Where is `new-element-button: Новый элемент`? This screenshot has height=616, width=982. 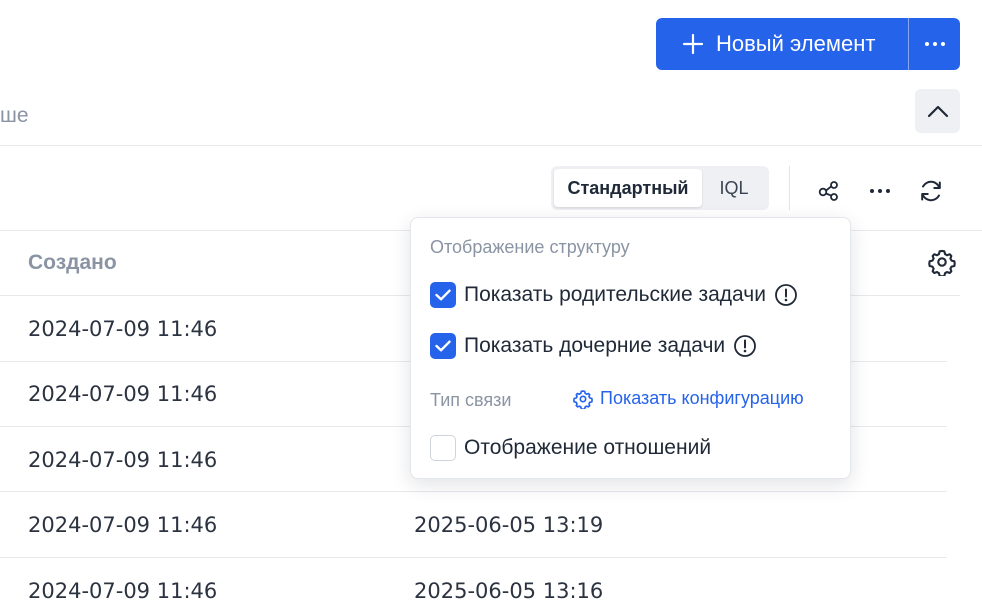
new-element-button: Новый элемент is located at coordinates (782, 44).